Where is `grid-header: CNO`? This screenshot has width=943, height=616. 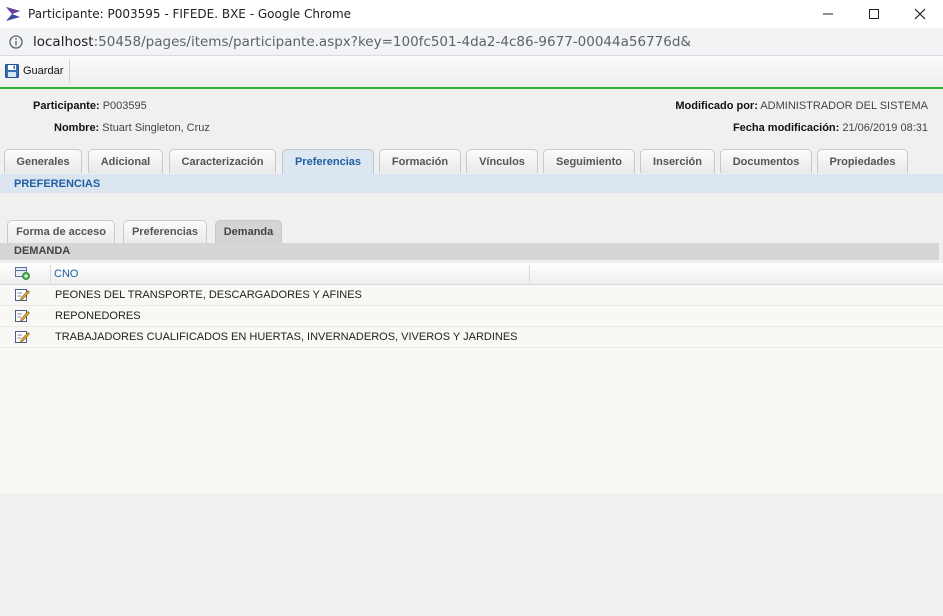
grid-header: CNO is located at coordinates (471, 274).